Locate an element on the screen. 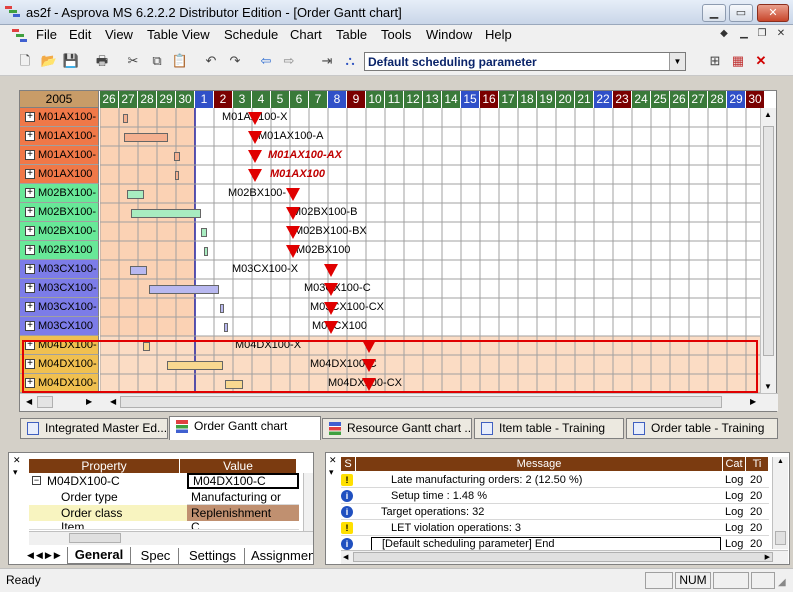 The image size is (793, 592). vertical-scrollbar: ▲ ▼ is located at coordinates (768, 250).